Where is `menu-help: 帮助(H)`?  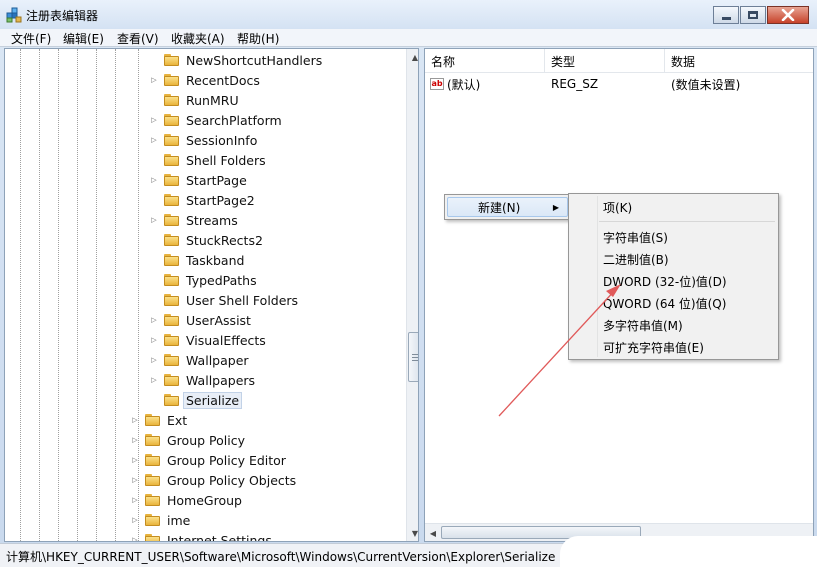 menu-help: 帮助(H) is located at coordinates (258, 38).